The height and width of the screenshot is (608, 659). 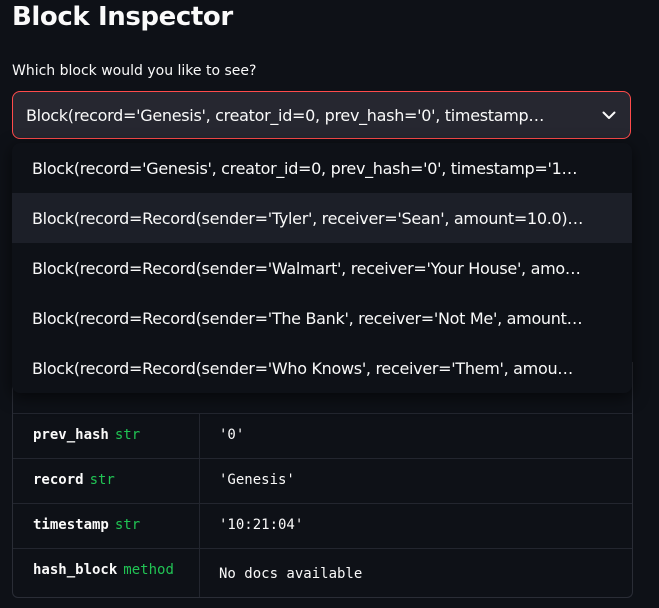 I want to click on attr-value: '10:21:04', so click(x=261, y=525).